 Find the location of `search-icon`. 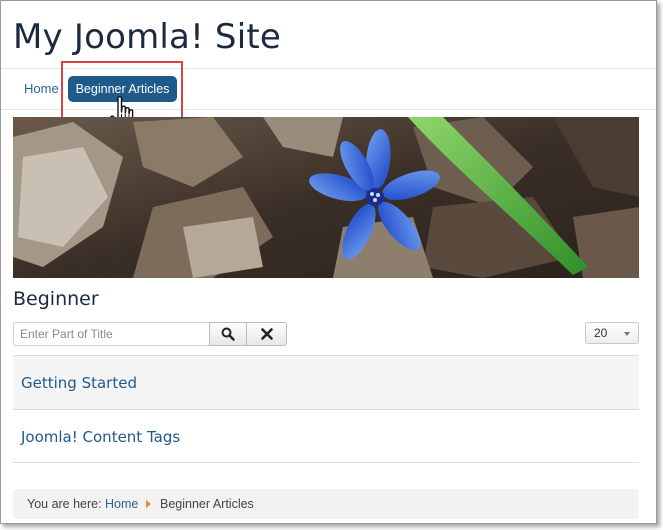

search-icon is located at coordinates (228, 334).